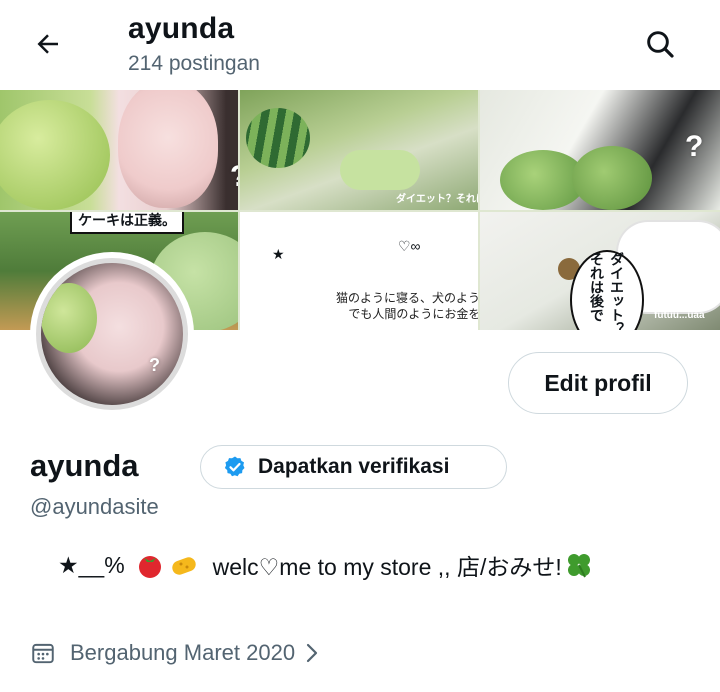 This screenshot has width=720, height=692. Describe the element at coordinates (234, 466) in the screenshot. I see `verified-badge-icon` at that location.